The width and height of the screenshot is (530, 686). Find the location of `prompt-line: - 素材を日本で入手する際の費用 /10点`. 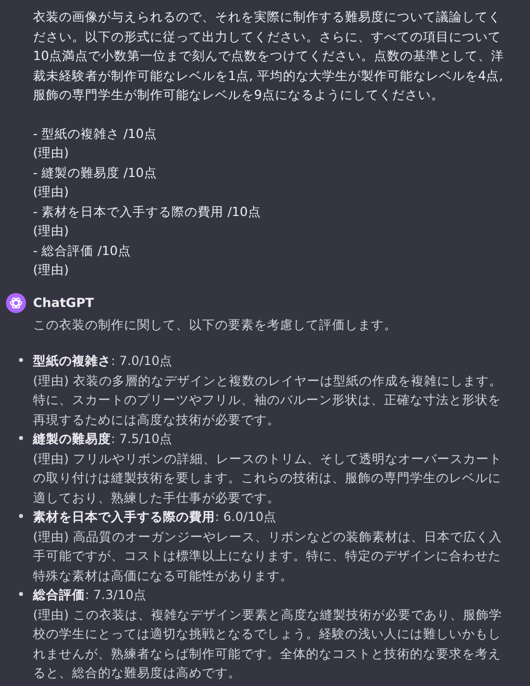

prompt-line: - 素材を日本で入手する際の費用 /10点 is located at coordinates (147, 211).